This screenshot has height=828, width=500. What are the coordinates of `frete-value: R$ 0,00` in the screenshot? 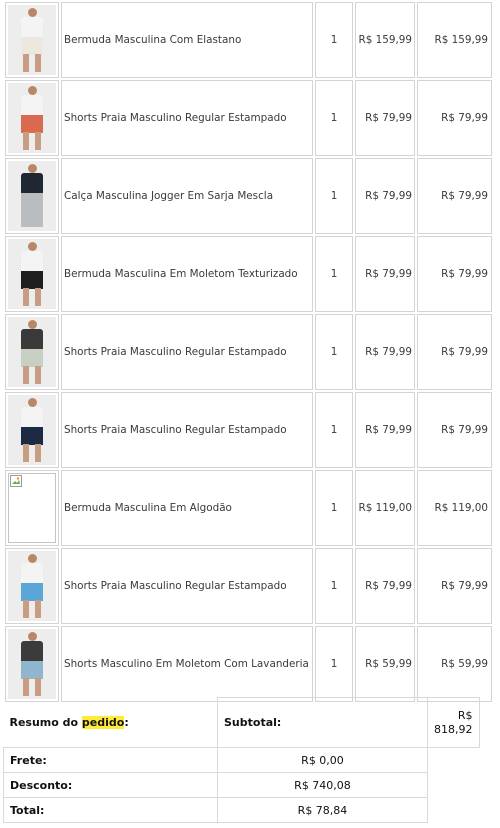 It's located at (322, 760).